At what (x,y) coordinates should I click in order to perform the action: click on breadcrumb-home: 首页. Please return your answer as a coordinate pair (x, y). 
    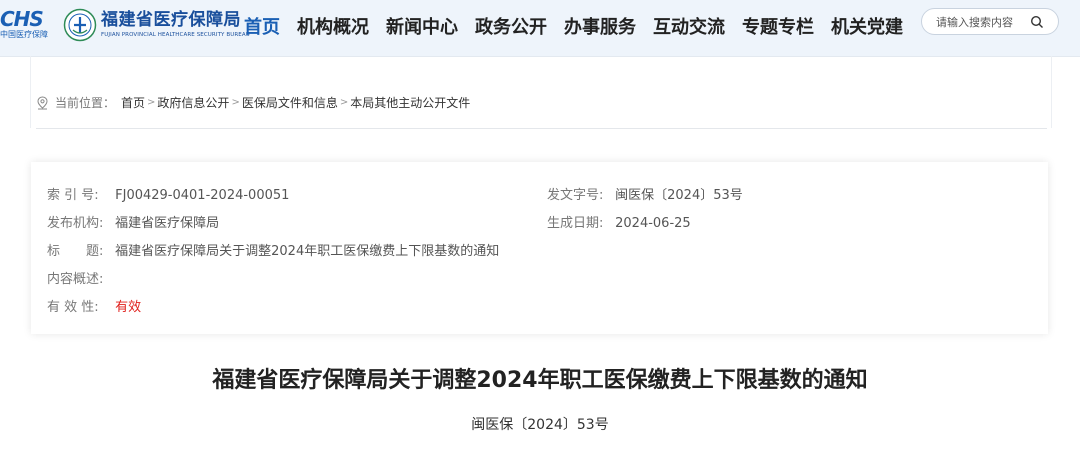
    Looking at the image, I should click on (133, 102).